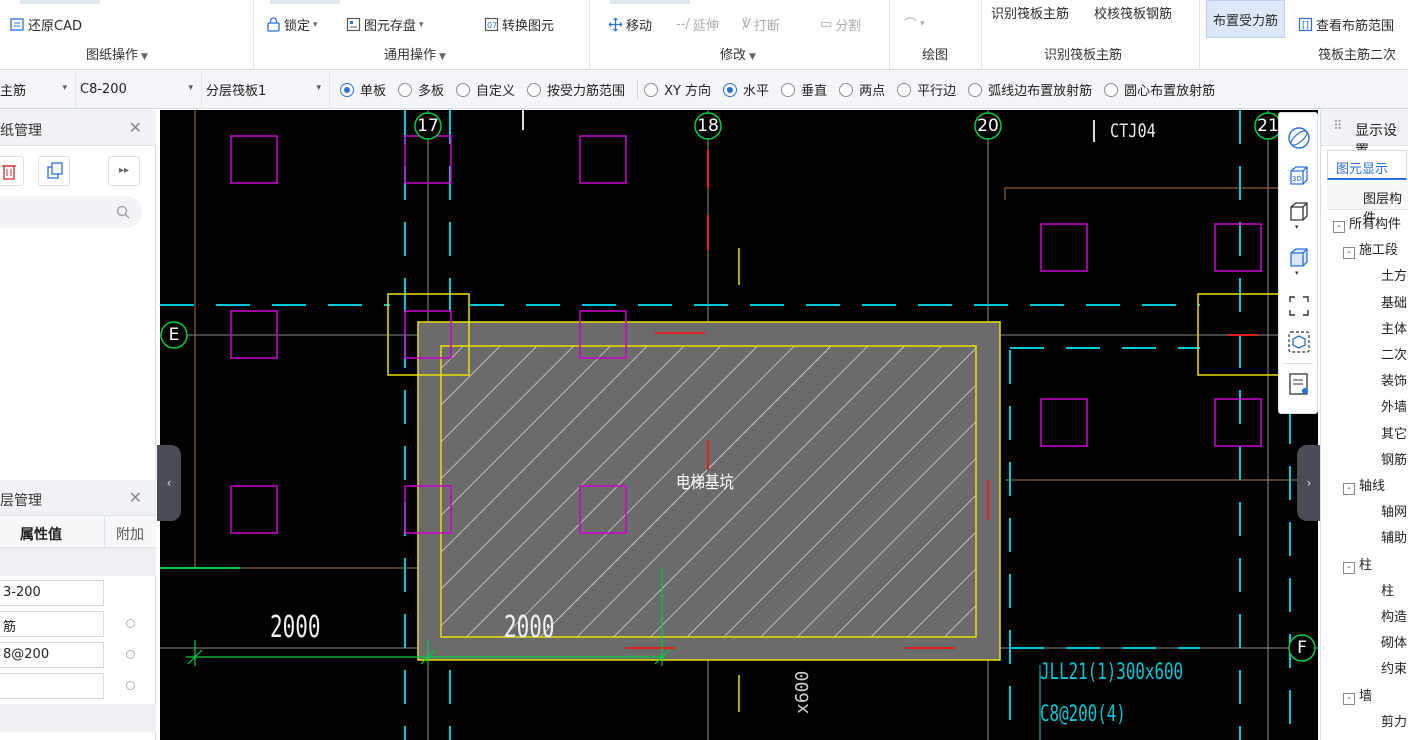 The height and width of the screenshot is (740, 1408). I want to click on group-title-modify: 修改 ▼, so click(738, 53).